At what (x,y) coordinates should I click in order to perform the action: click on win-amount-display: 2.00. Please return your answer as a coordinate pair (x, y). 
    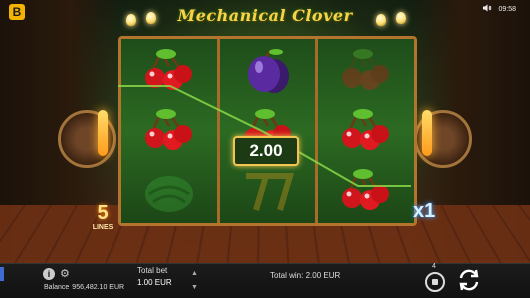
    Looking at the image, I should click on (266, 151).